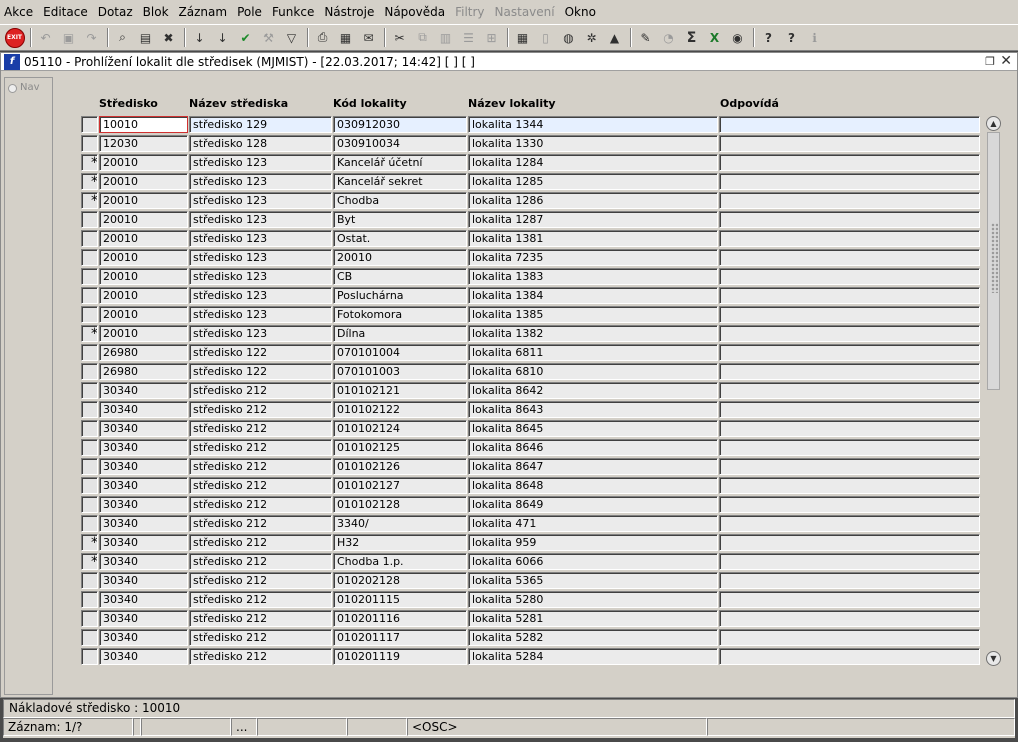 This screenshot has height=742, width=1018. What do you see at coordinates (260, 143) in the screenshot?
I see `cell-nazev-strediska: středisko 128` at bounding box center [260, 143].